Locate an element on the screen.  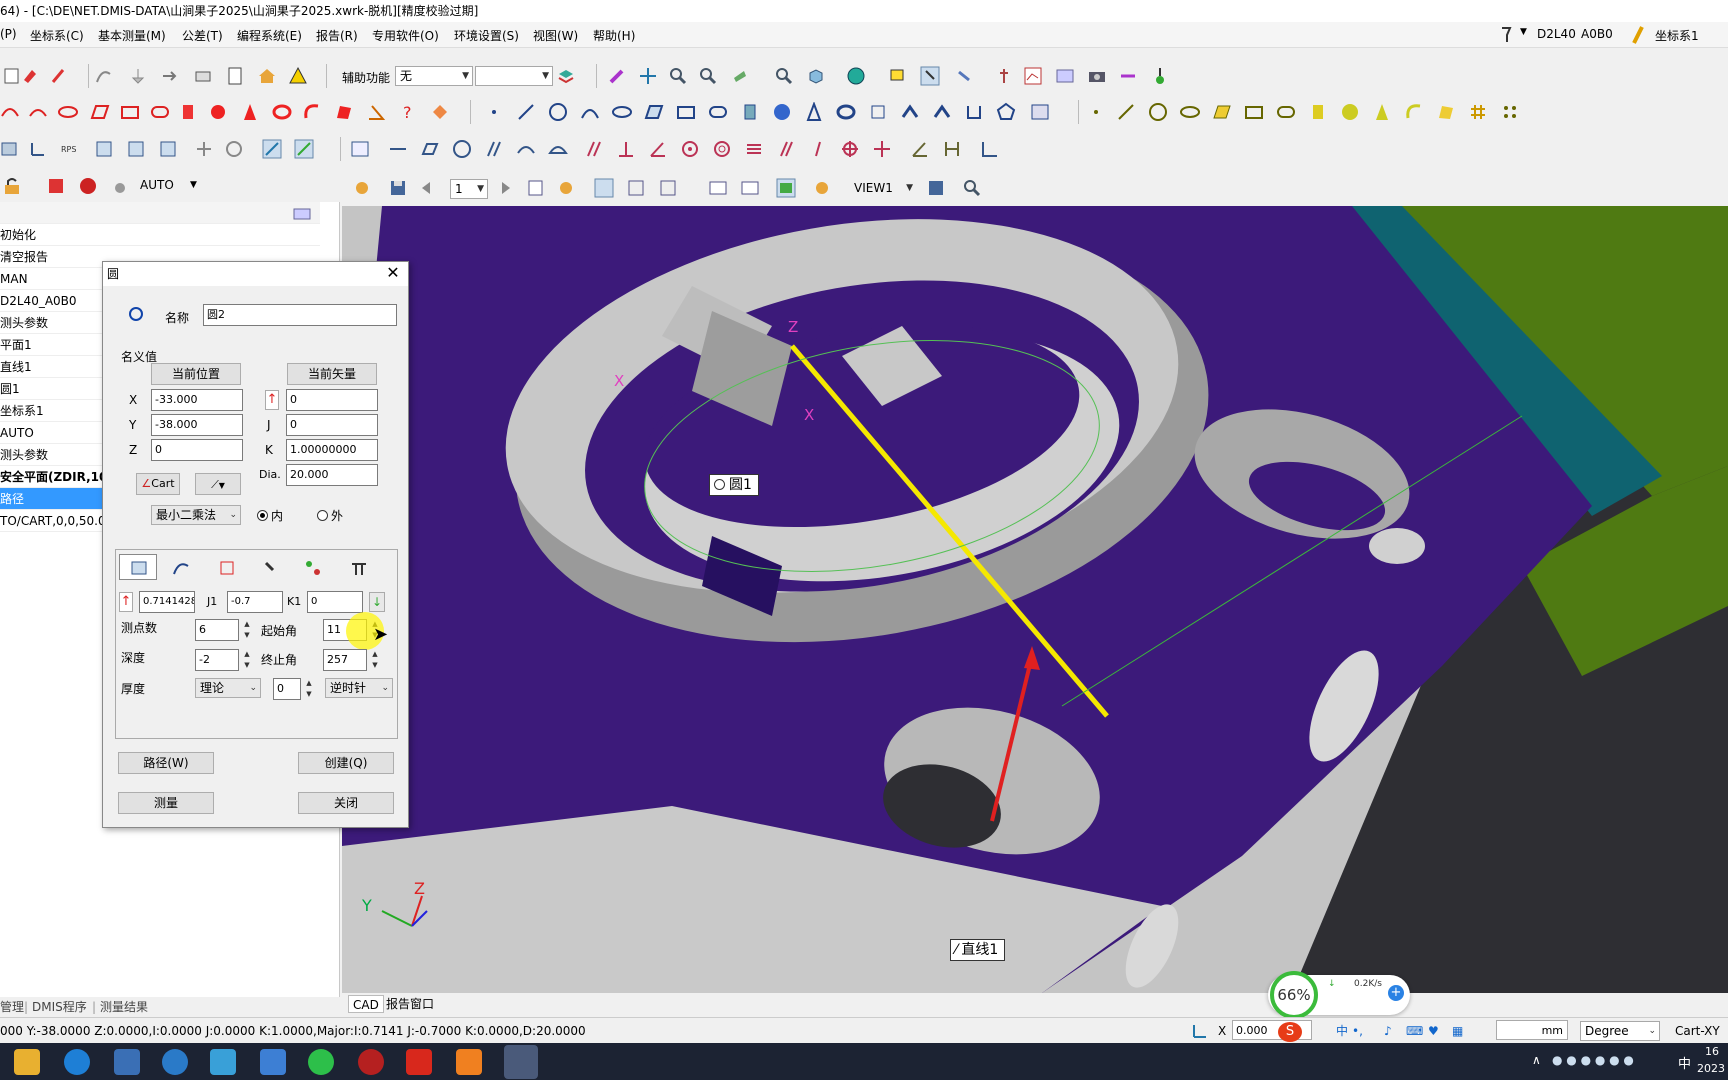
tab-clearance-icon is located at coordinates (227, 568).